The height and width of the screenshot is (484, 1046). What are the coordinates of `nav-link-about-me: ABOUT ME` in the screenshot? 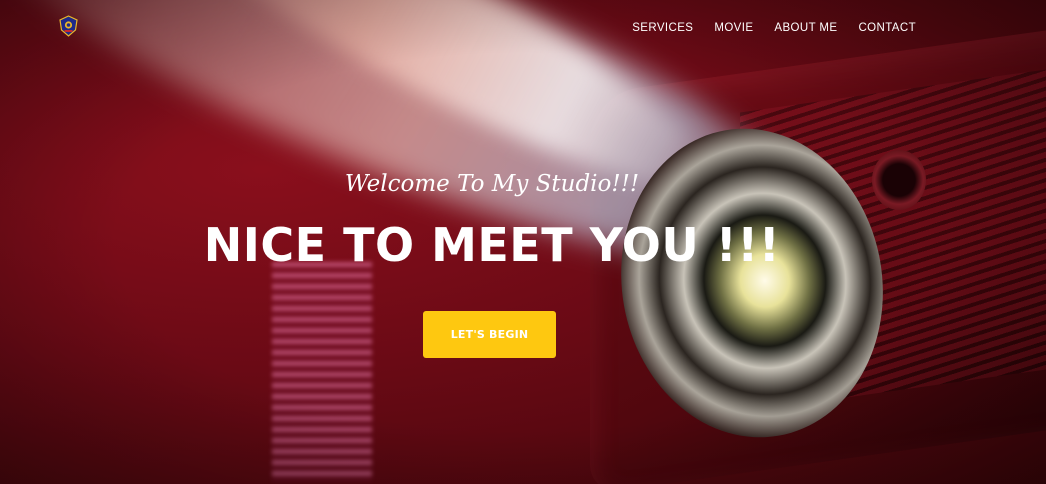 It's located at (805, 28).